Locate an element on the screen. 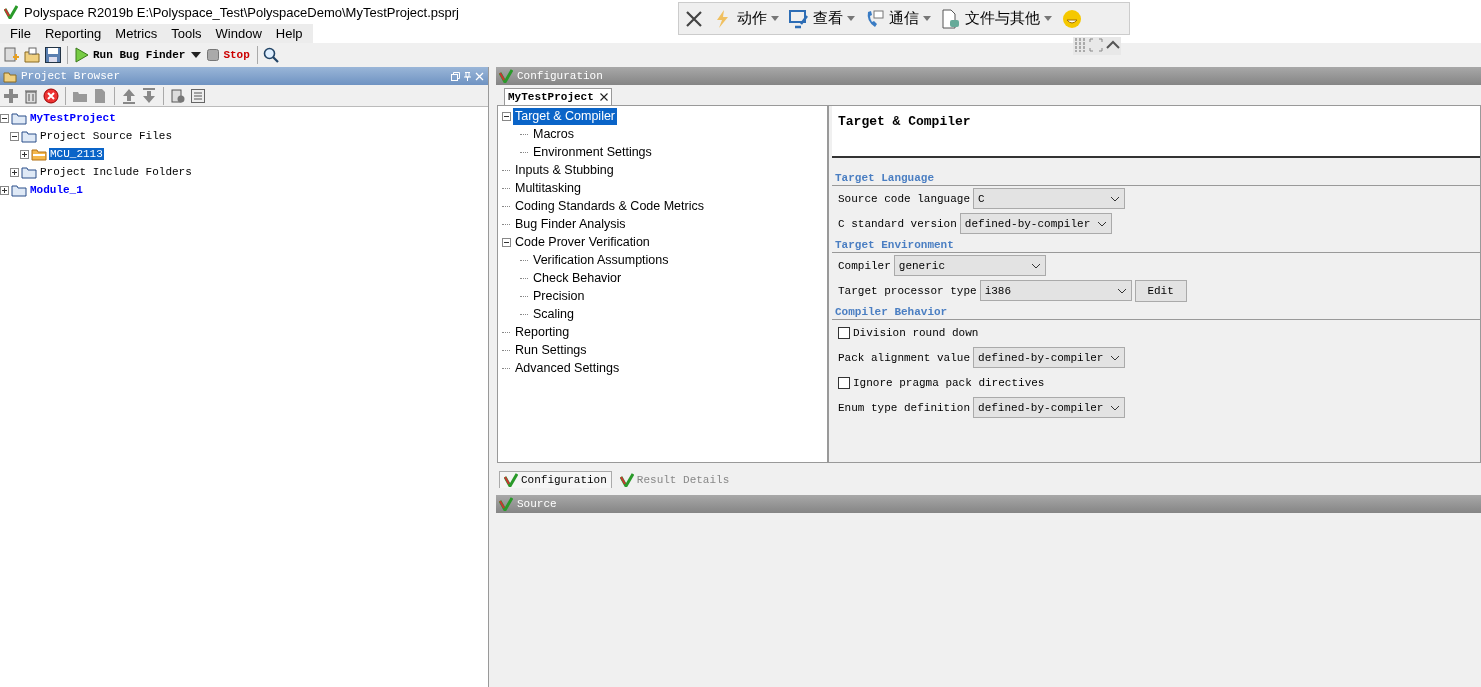 This screenshot has height=687, width=1481. dropdown-caret-icon is located at coordinates (196, 55).